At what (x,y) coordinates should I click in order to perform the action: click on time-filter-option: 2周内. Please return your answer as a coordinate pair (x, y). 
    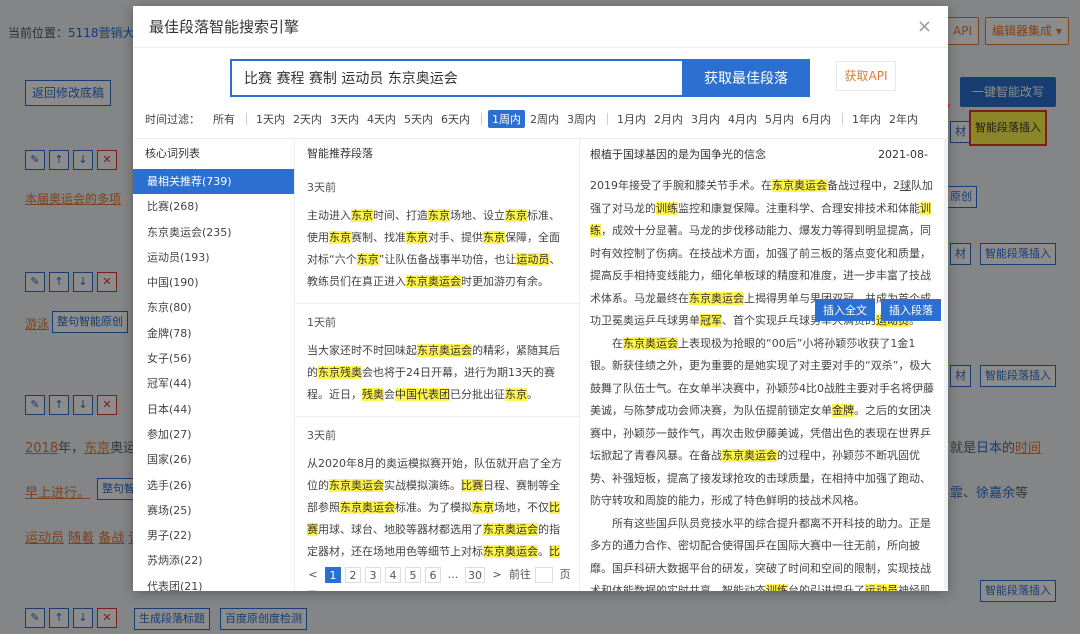
    Looking at the image, I should click on (544, 119).